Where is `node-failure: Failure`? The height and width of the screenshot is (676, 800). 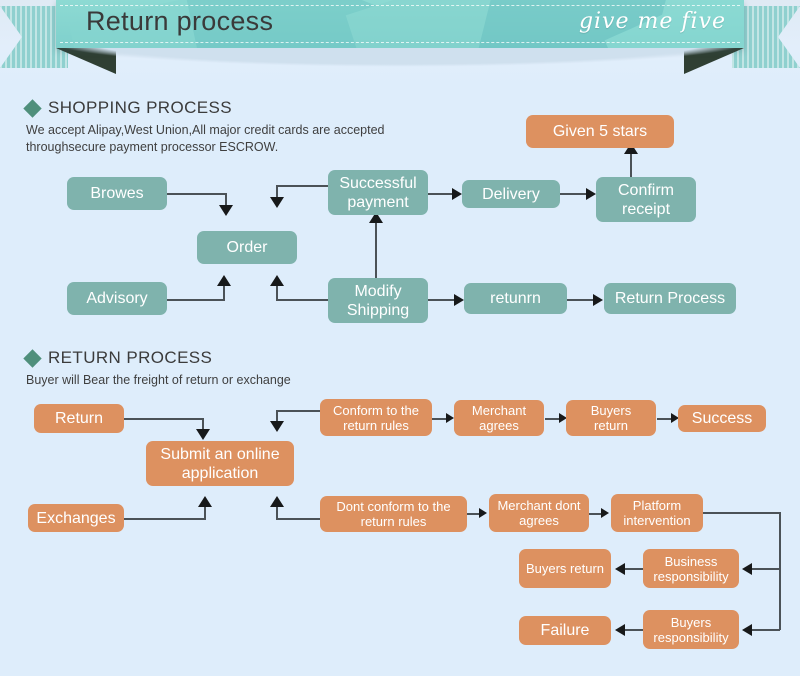 node-failure: Failure is located at coordinates (565, 630).